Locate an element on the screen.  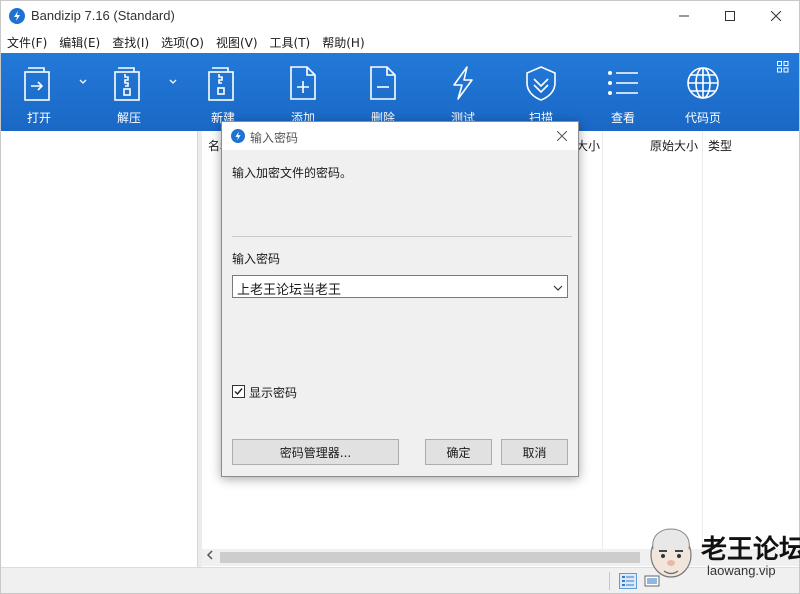
password-combobox: 上老王论坛当老王 is located at coordinates (400, 286).